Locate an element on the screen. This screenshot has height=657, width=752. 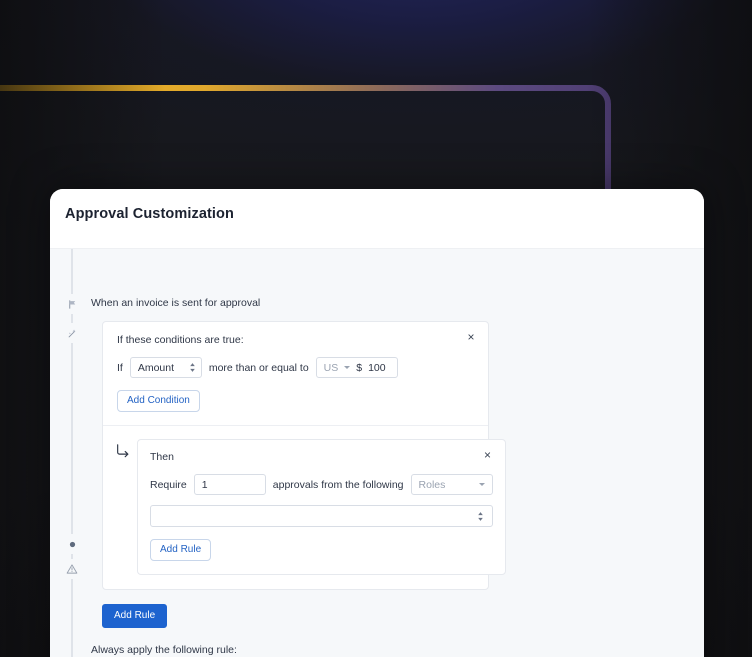
timeline-node-trigger is located at coordinates (72, 304).